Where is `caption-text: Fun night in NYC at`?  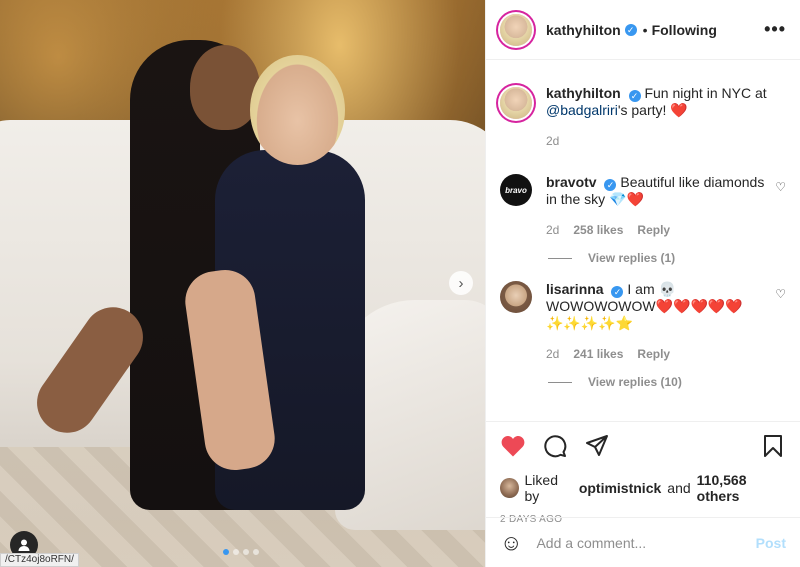
caption-text: Fun night in NYC at is located at coordinates (705, 93).